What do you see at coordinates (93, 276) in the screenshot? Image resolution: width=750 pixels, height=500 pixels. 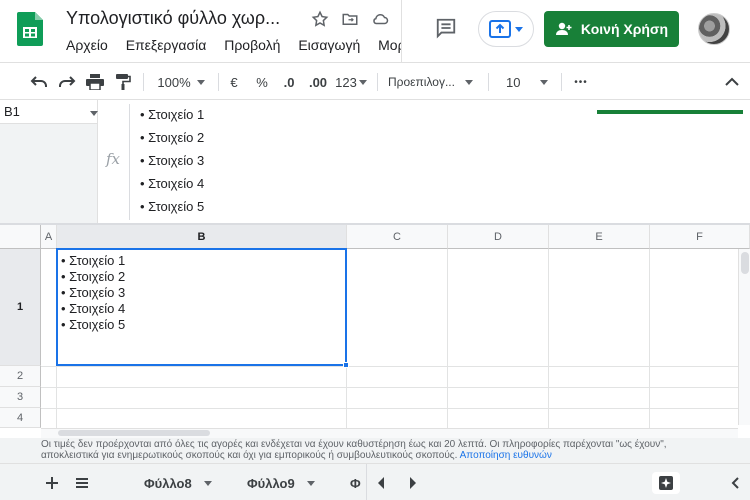 I see `cell-line: • Στοιχείο 2` at bounding box center [93, 276].